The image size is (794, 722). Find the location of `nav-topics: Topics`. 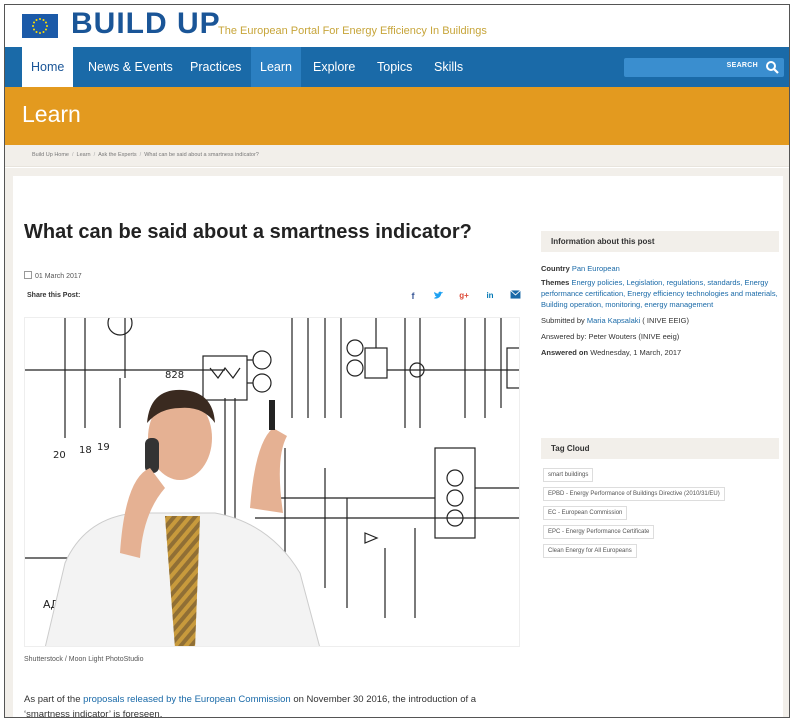

nav-topics: Topics is located at coordinates (394, 67).